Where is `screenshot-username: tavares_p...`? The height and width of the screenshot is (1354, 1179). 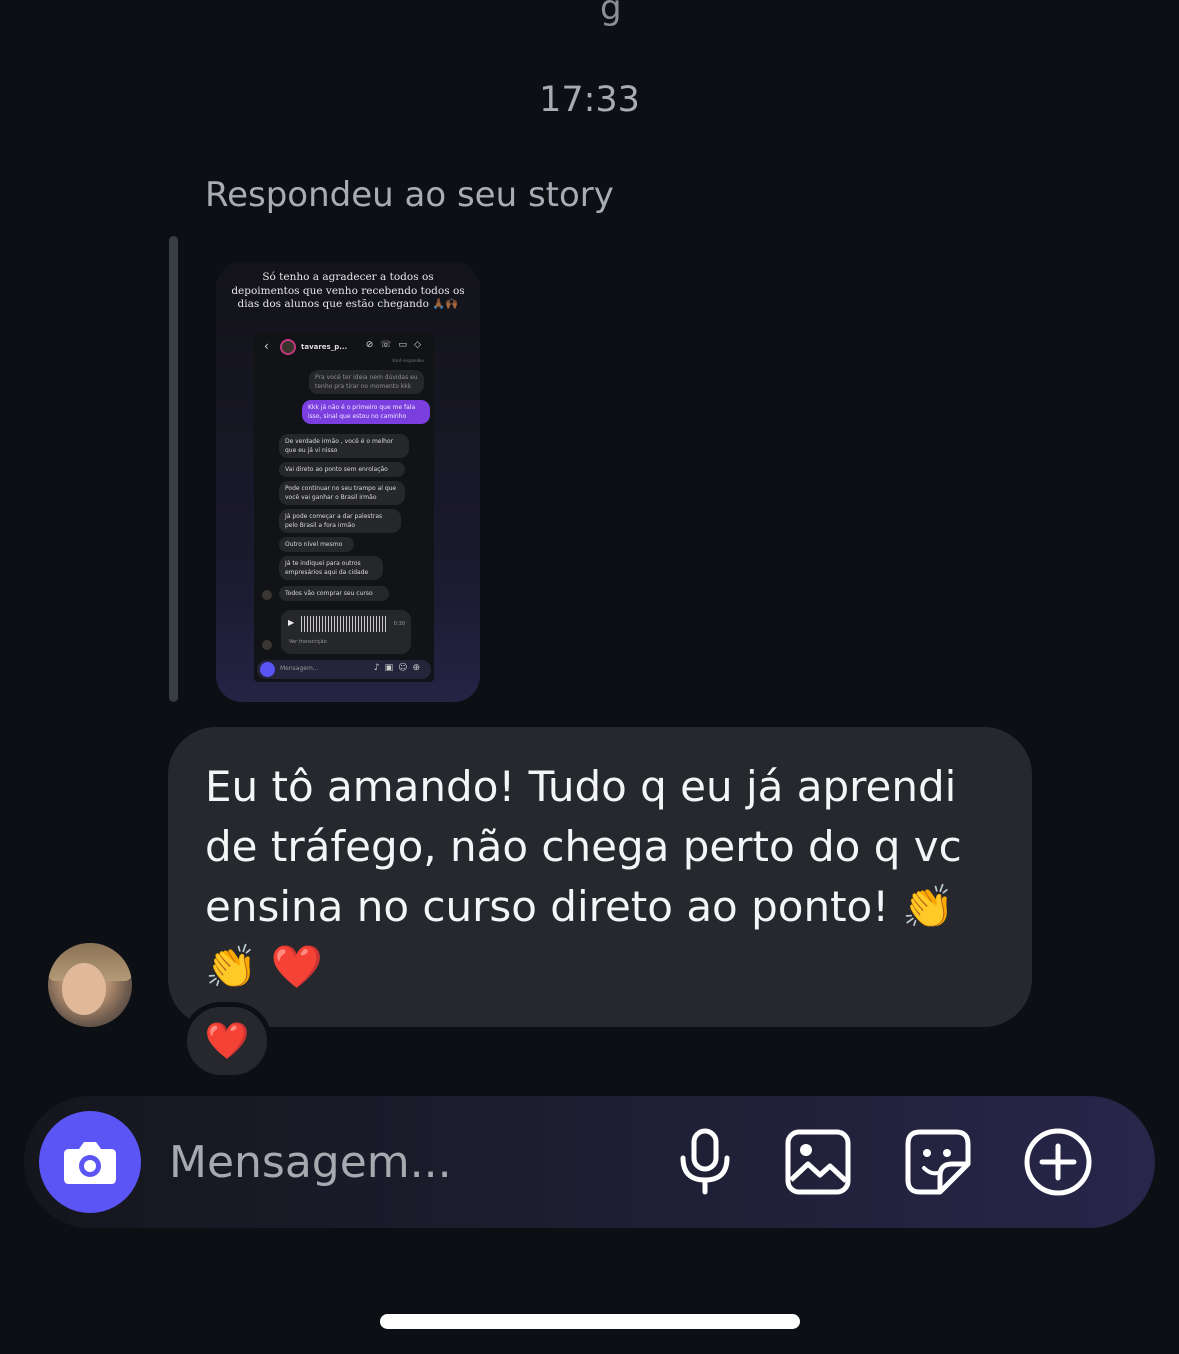 screenshot-username: tavares_p... is located at coordinates (324, 347).